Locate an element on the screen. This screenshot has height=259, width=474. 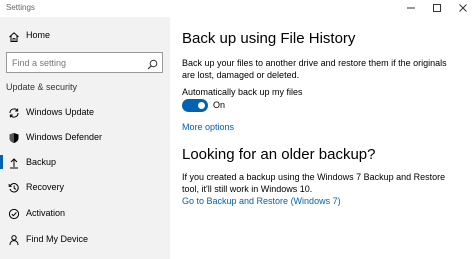
close-icon is located at coordinates (463, 8).